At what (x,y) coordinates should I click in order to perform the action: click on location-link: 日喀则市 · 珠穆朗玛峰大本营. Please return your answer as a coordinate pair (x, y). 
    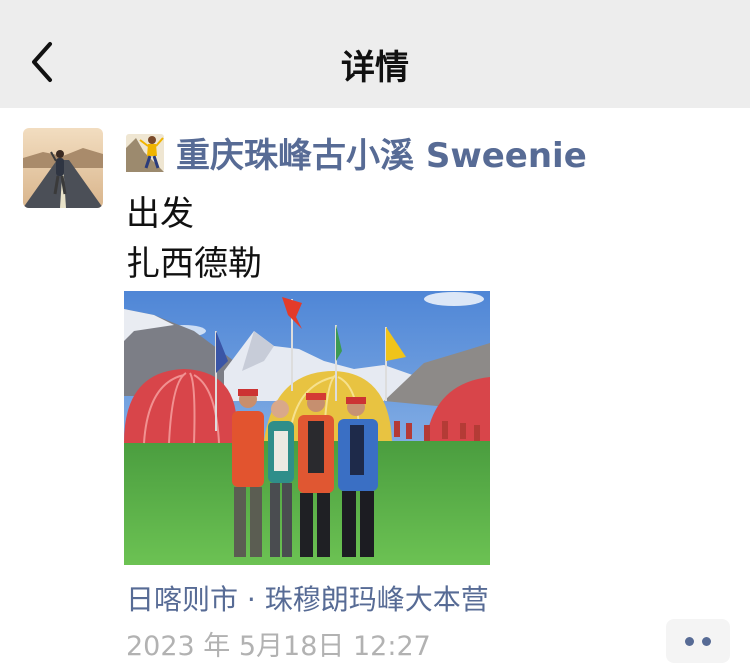
    Looking at the image, I should click on (307, 598).